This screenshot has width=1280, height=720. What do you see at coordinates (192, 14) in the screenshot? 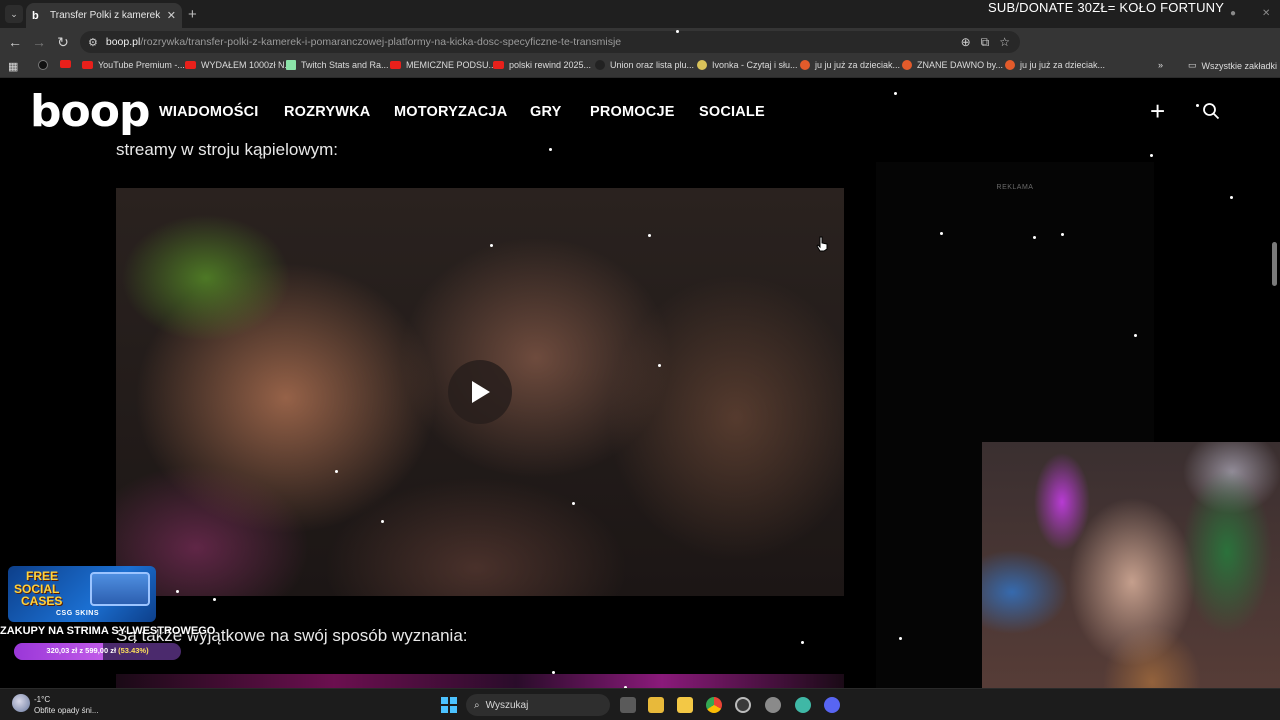
I see `new-tab-button: +` at bounding box center [192, 14].